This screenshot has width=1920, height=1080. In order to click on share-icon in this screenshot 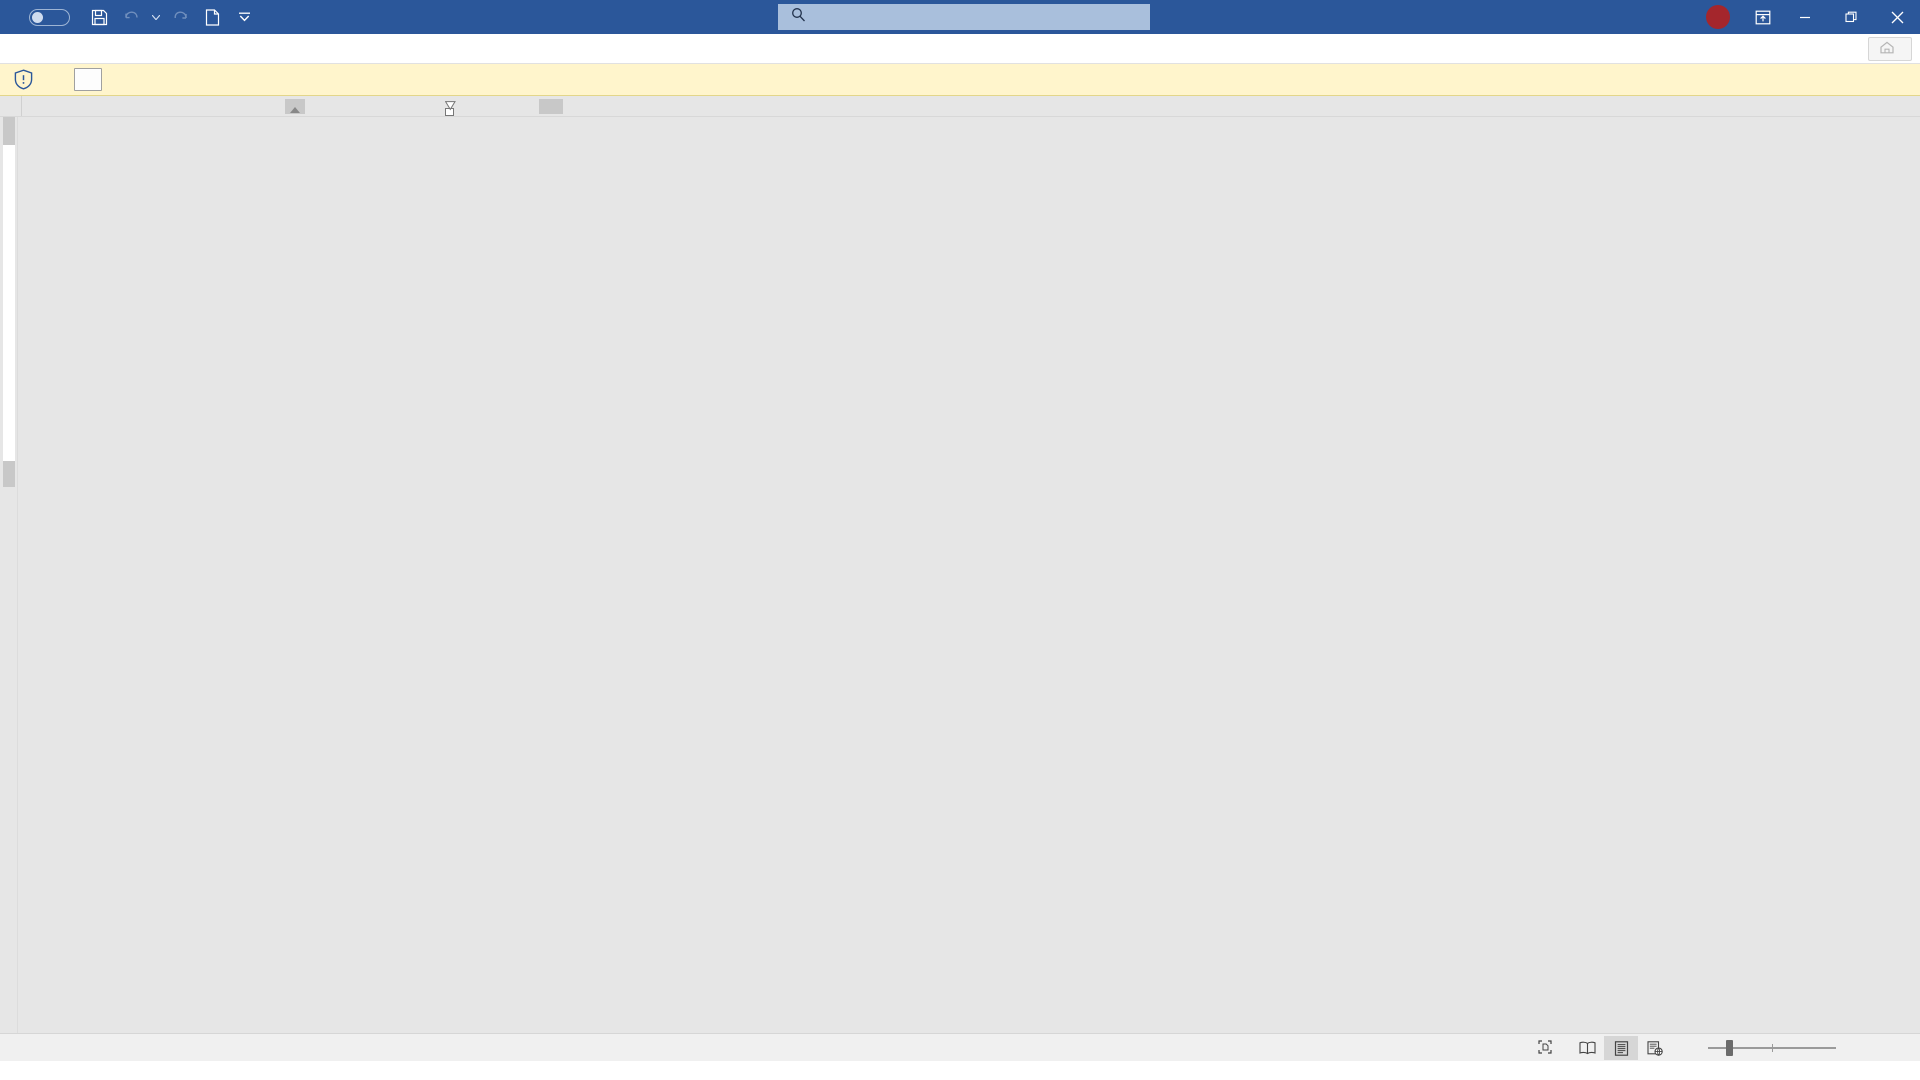, I will do `click(1887, 49)`.